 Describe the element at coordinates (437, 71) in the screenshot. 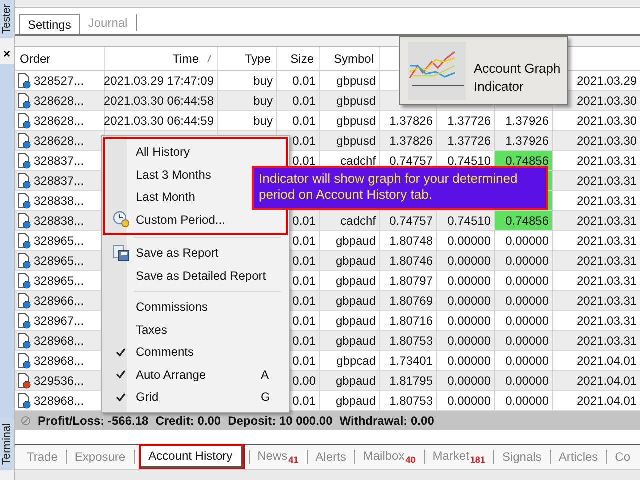

I see `line-chart-icon` at that location.